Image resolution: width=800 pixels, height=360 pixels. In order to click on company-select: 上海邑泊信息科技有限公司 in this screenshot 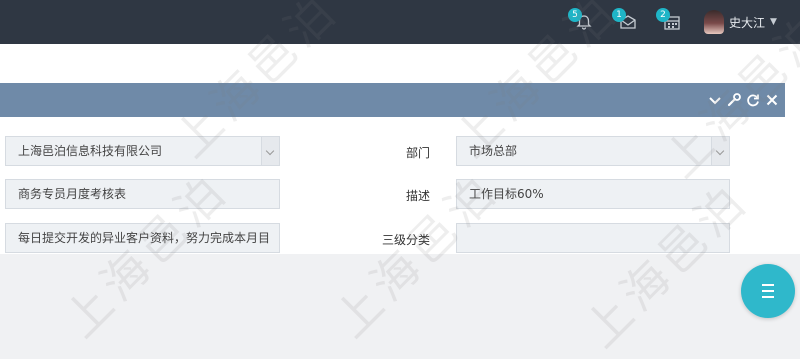, I will do `click(142, 151)`.